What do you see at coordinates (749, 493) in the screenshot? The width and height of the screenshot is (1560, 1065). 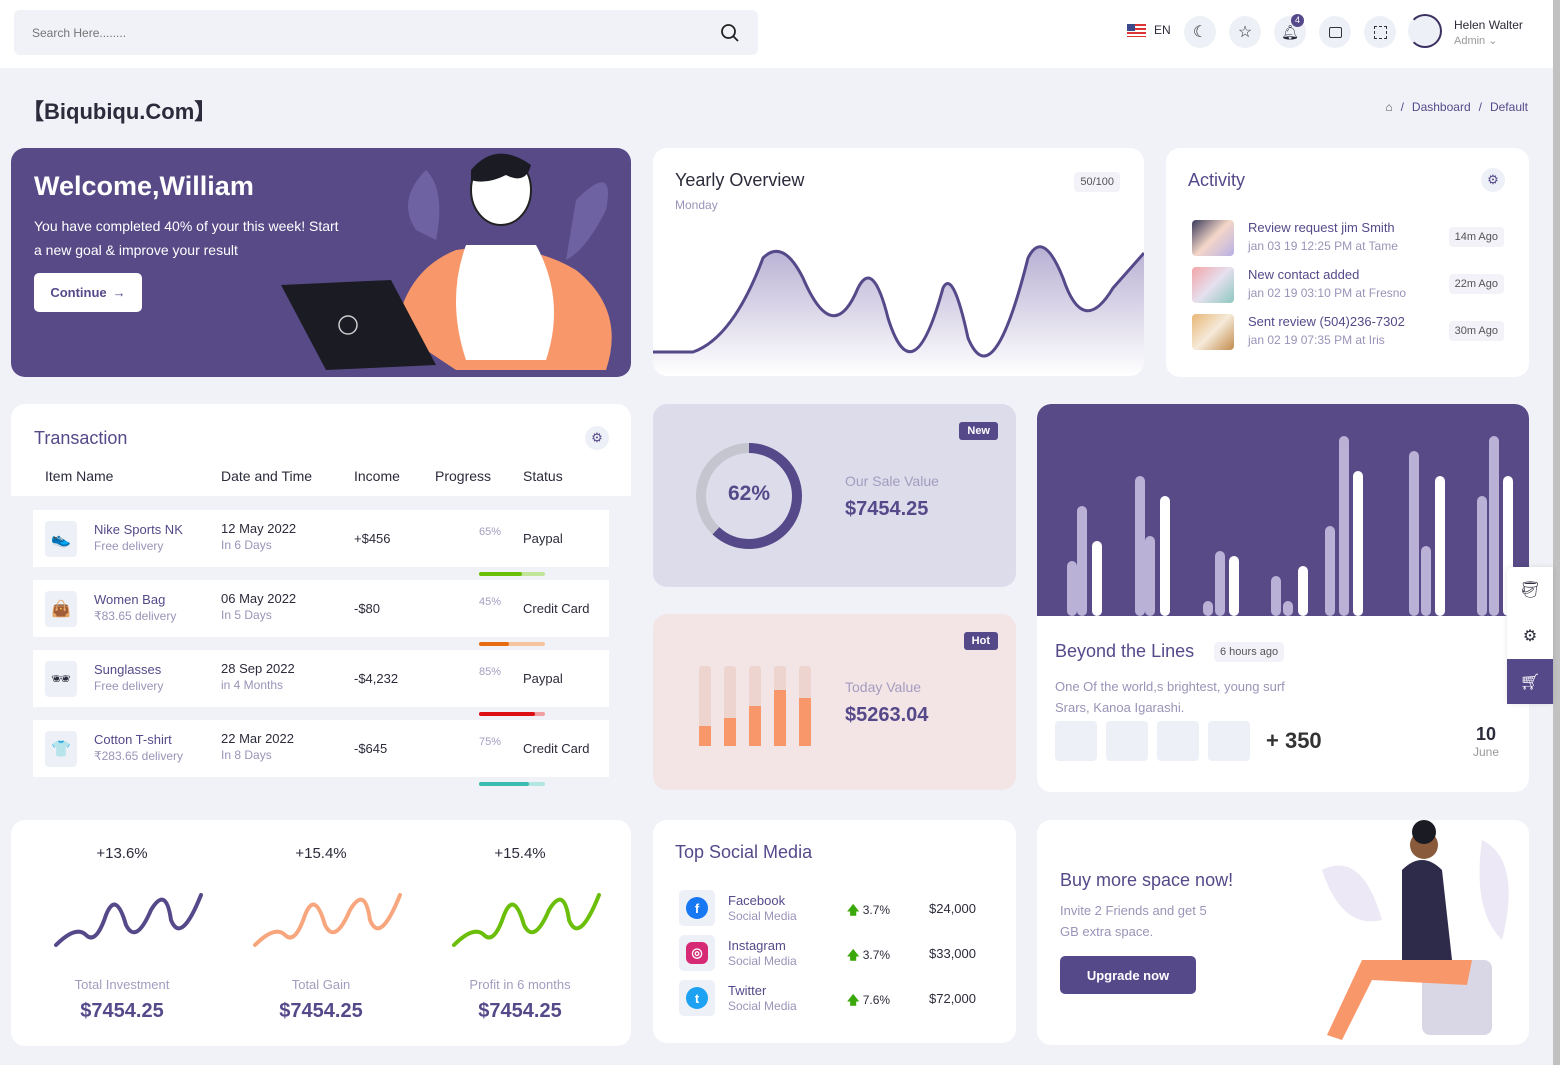 I see `donut-percent: 62%` at bounding box center [749, 493].